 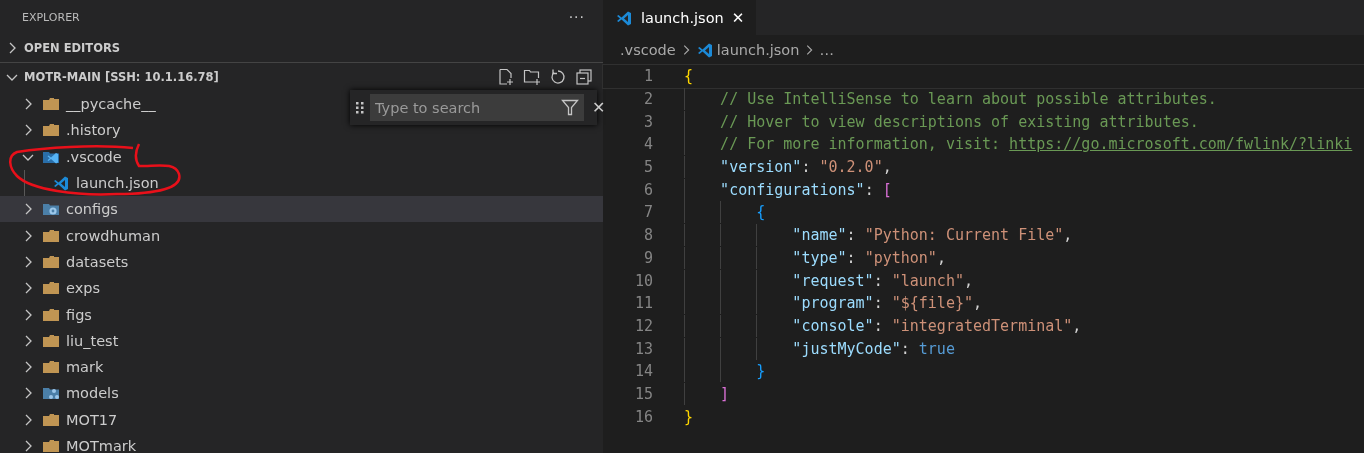 I want to click on tree-item: .history, so click(x=63, y=130).